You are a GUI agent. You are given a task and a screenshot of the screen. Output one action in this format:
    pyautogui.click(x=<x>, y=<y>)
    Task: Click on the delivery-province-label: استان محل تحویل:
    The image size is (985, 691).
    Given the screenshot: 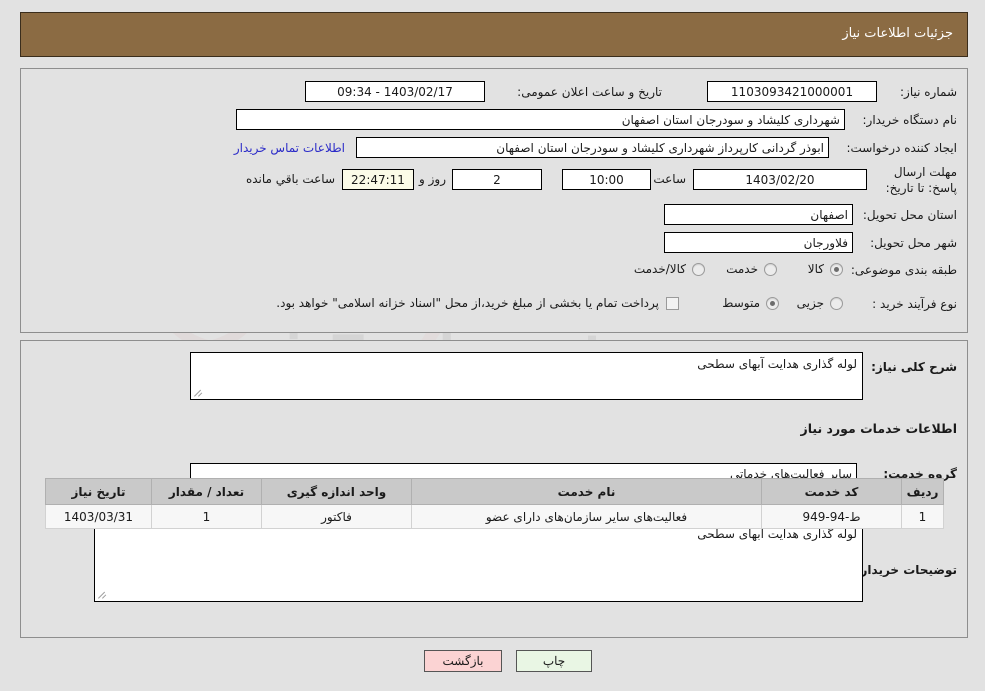 What is the action you would take?
    pyautogui.click(x=909, y=215)
    